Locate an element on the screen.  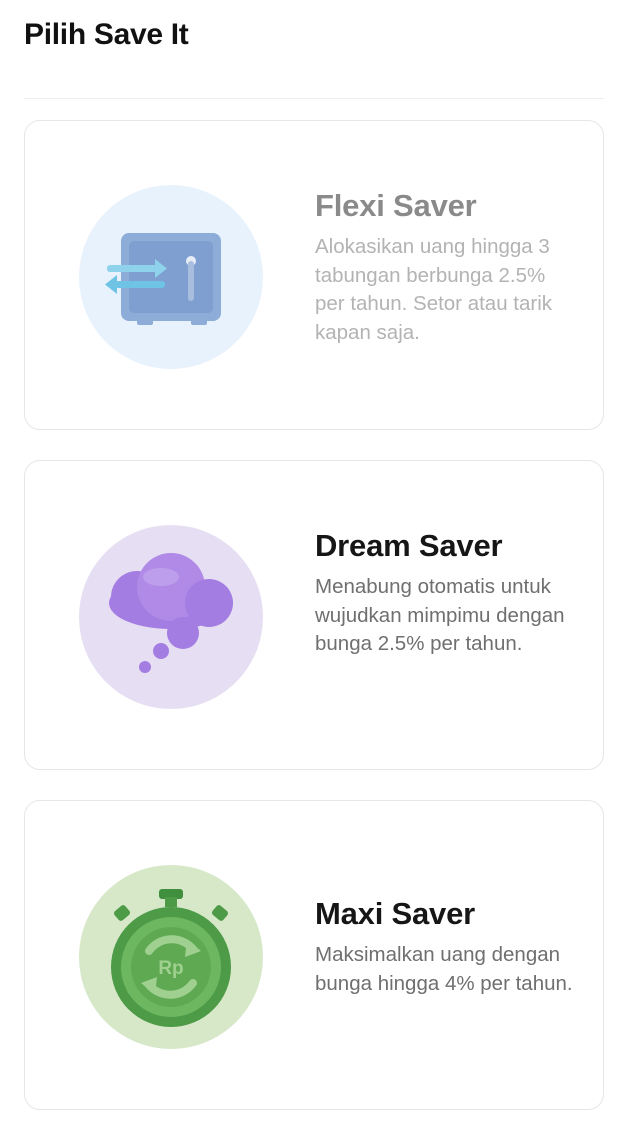
flexi-saver-title: Flexi Saver is located at coordinates (396, 205).